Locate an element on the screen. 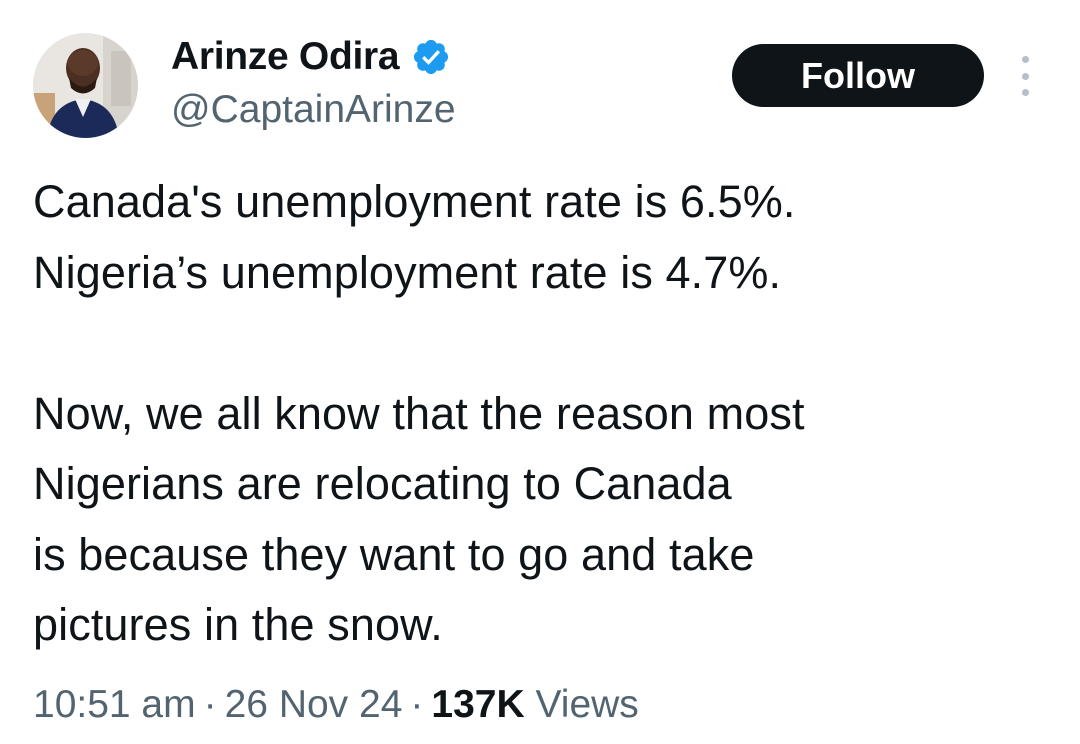 This screenshot has height=744, width=1080. tweet-time: 10:51 am is located at coordinates (114, 704).